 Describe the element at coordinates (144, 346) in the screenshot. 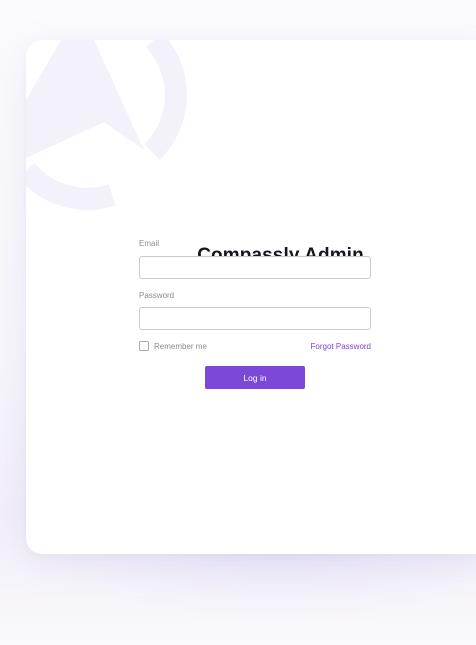

I see `checkbox-icon` at that location.